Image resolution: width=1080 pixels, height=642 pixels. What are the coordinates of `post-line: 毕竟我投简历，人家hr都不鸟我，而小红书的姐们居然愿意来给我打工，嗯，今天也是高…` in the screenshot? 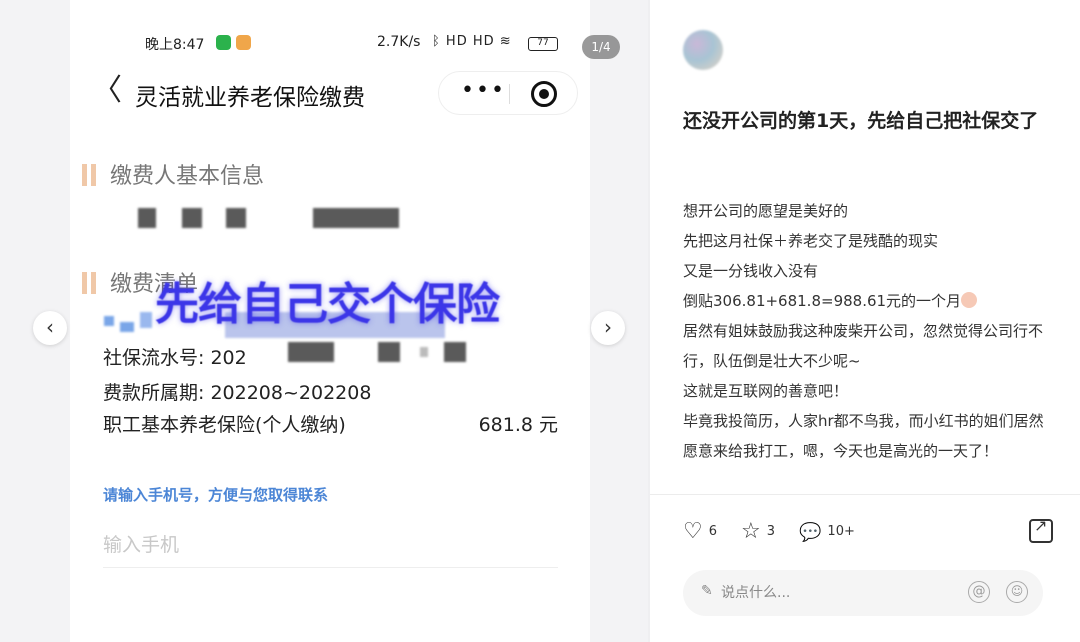 It's located at (863, 436).